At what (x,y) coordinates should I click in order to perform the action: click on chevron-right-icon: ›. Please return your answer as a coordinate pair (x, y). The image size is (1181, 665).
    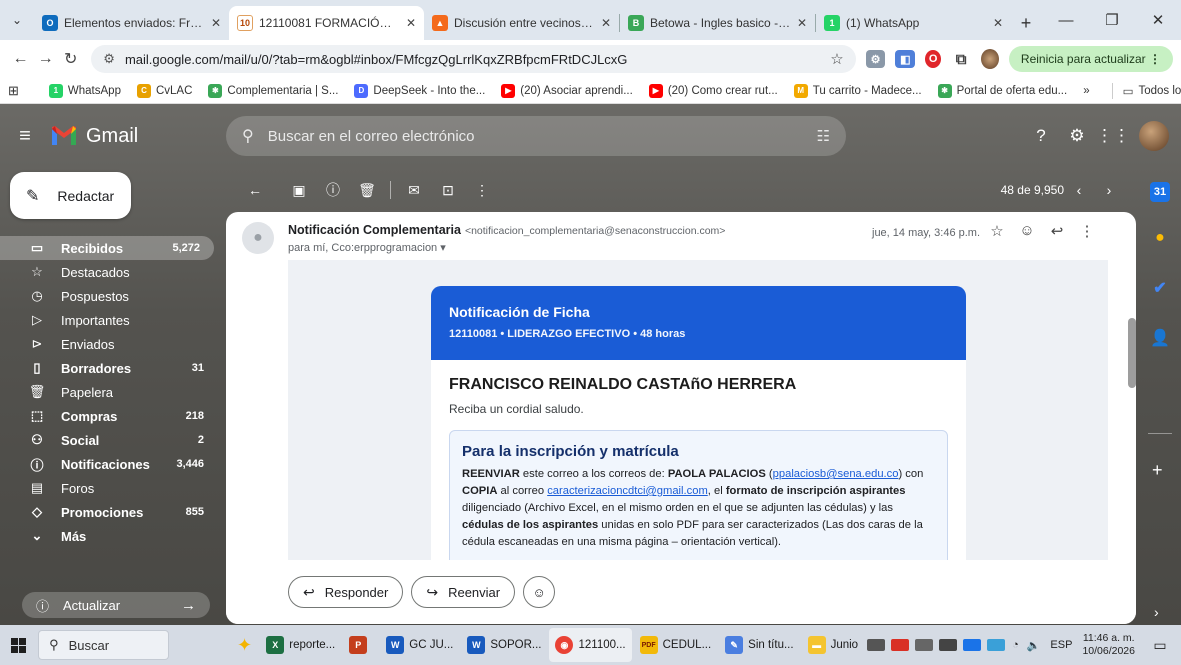
    Looking at the image, I should click on (1156, 612).